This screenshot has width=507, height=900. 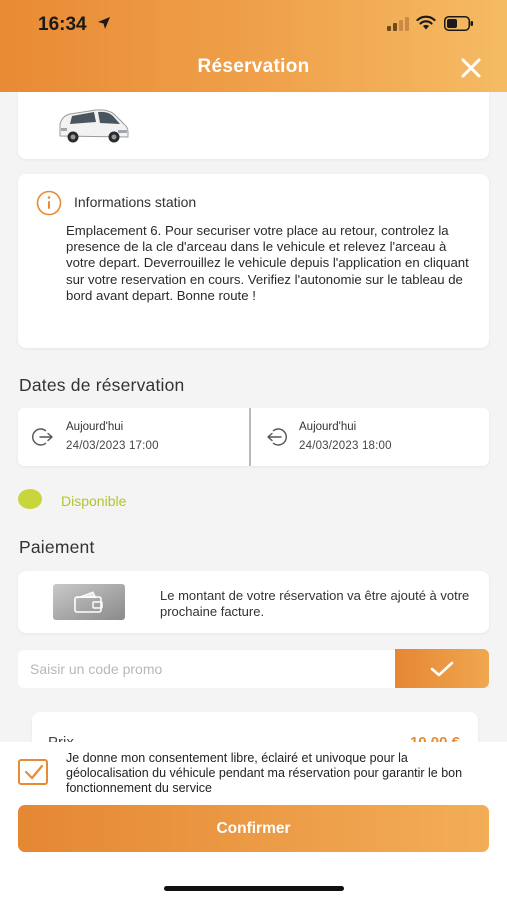 I want to click on location-arrow-icon, so click(x=104, y=23).